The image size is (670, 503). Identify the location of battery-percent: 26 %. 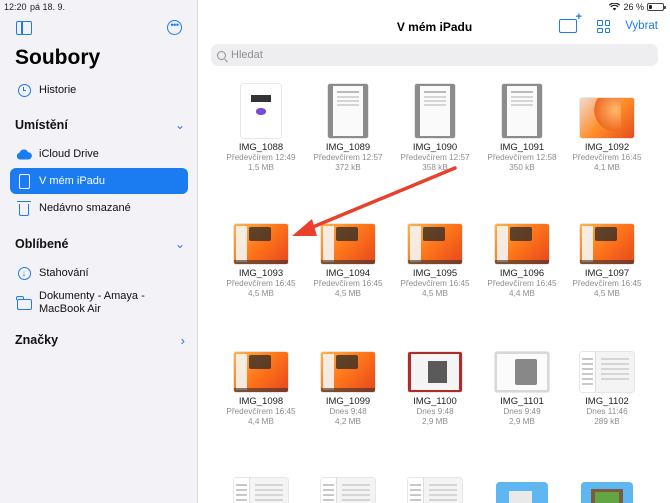
(633, 7).